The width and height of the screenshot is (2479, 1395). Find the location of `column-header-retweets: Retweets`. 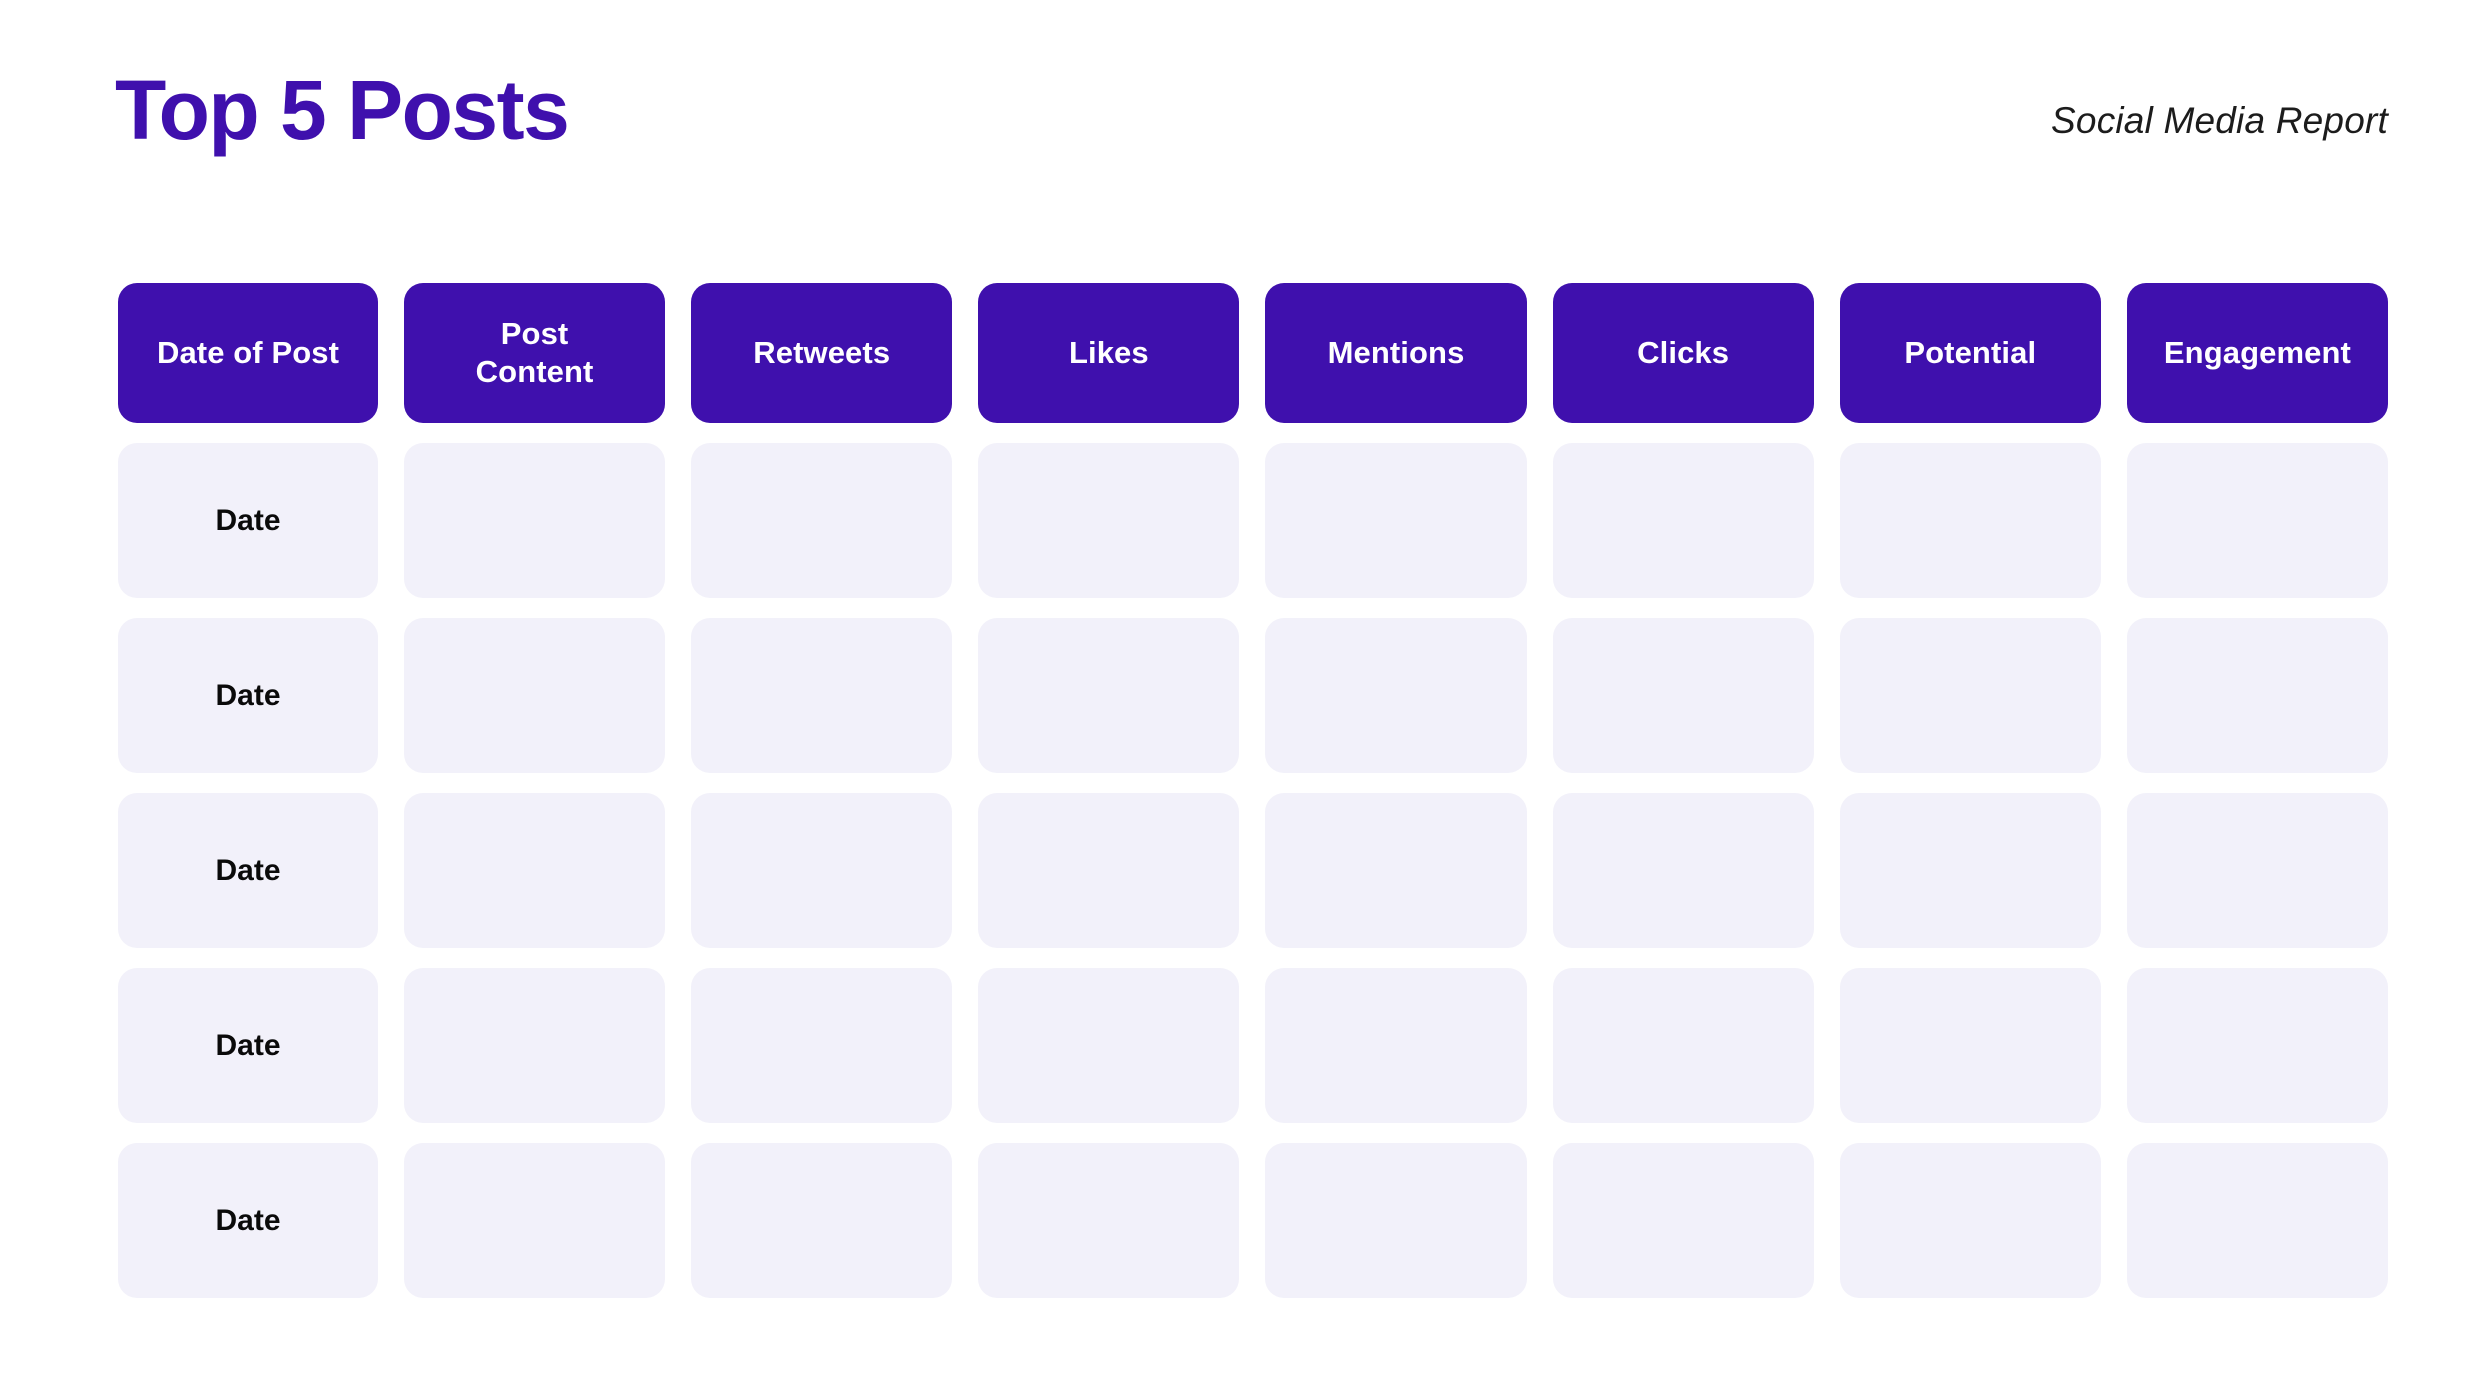

column-header-retweets: Retweets is located at coordinates (822, 353).